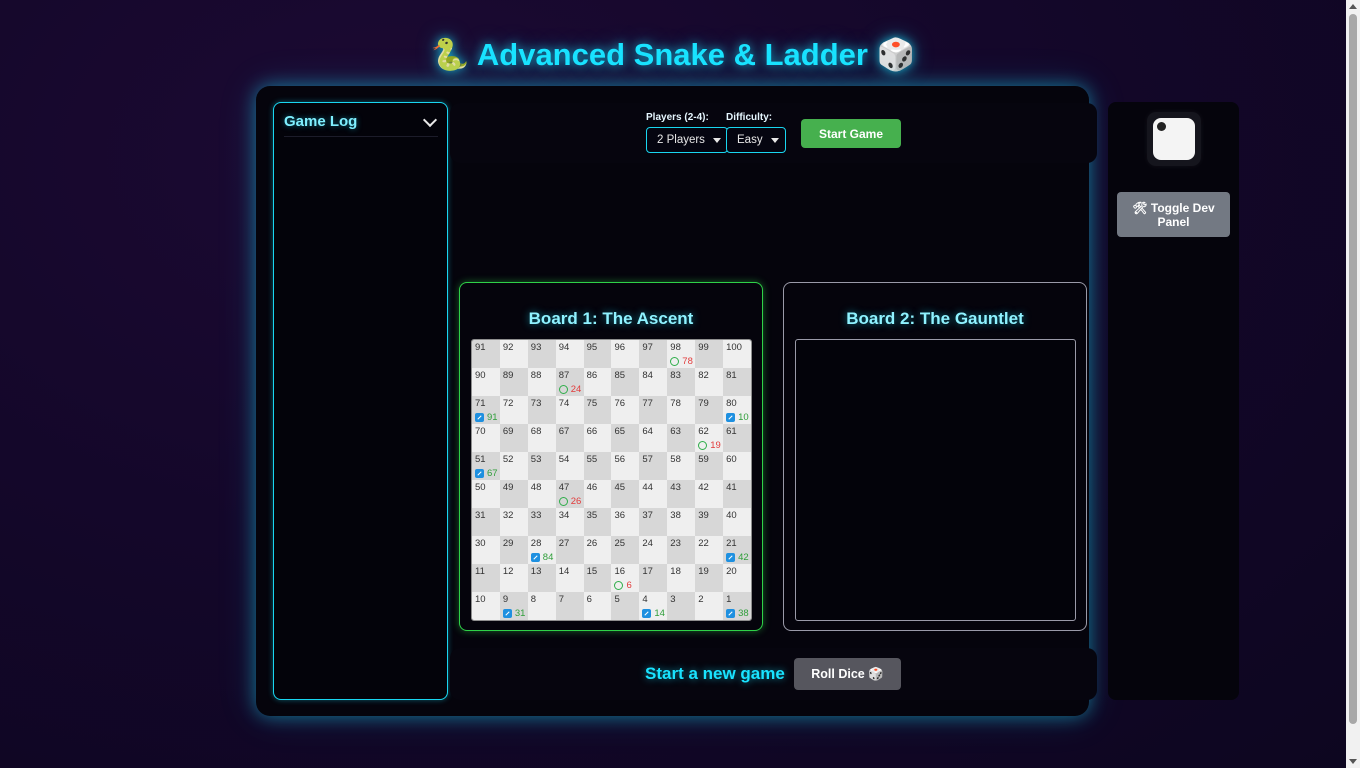  Describe the element at coordinates (620, 431) in the screenshot. I see `cell-number: 65` at that location.